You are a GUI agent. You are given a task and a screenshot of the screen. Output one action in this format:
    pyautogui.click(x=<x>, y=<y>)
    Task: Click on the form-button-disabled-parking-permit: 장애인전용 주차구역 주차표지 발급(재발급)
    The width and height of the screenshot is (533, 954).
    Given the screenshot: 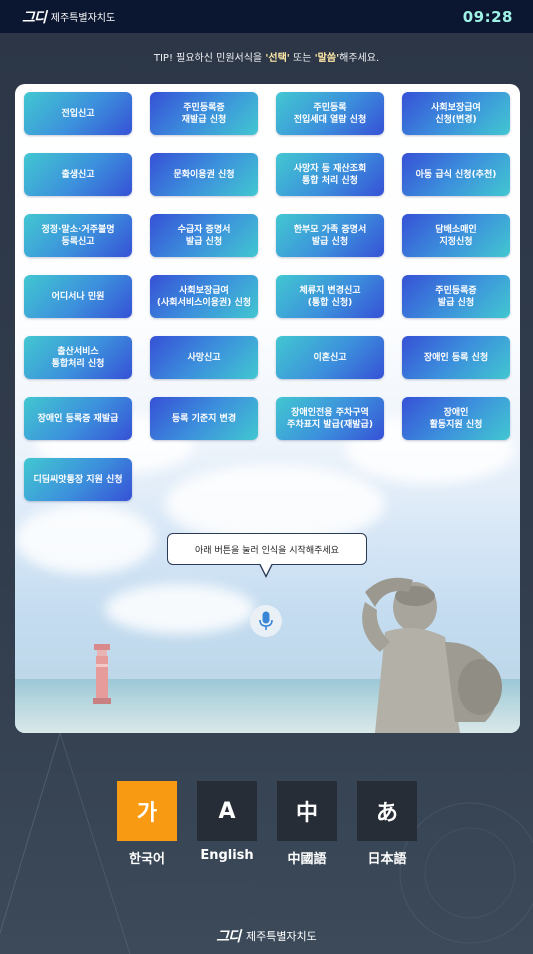 What is the action you would take?
    pyautogui.click(x=330, y=418)
    